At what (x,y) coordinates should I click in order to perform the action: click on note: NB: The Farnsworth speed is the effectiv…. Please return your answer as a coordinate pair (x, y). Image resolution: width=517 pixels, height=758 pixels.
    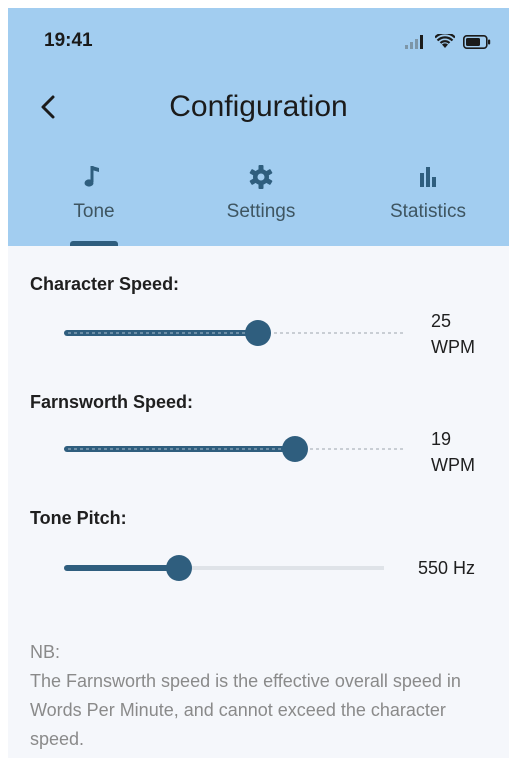
    Looking at the image, I should click on (265, 696).